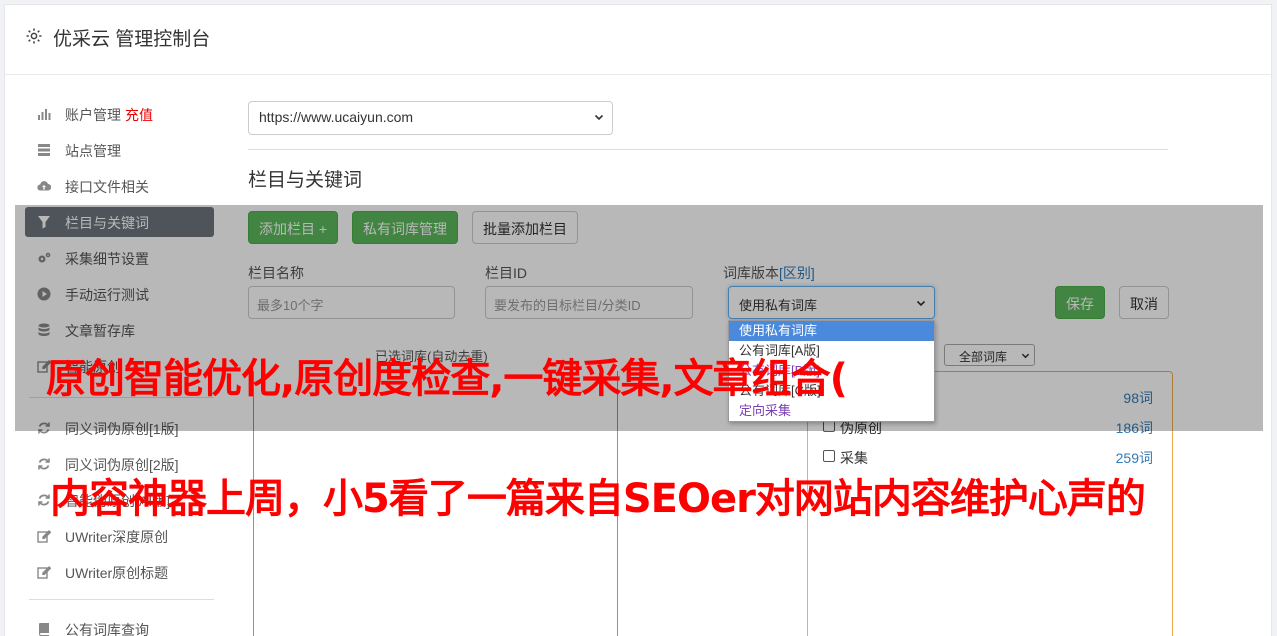 This screenshot has width=1277, height=636. I want to click on recharge-link: 充值, so click(139, 115).